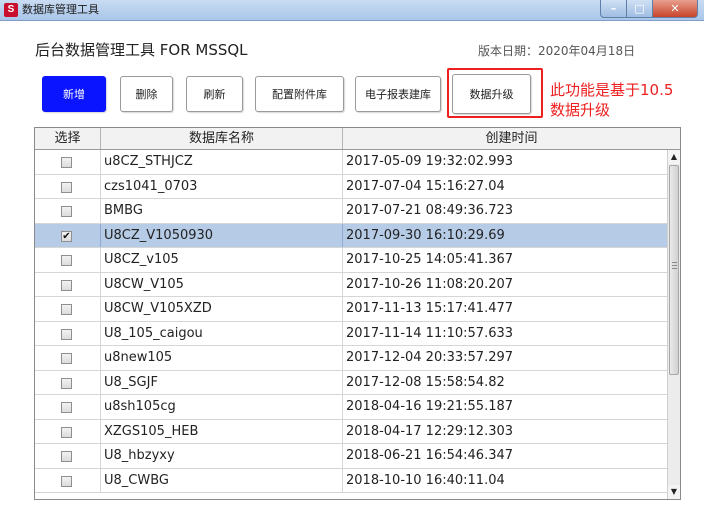 This screenshot has width=704, height=505. I want to click on db-name-cell: BMBG, so click(222, 211).